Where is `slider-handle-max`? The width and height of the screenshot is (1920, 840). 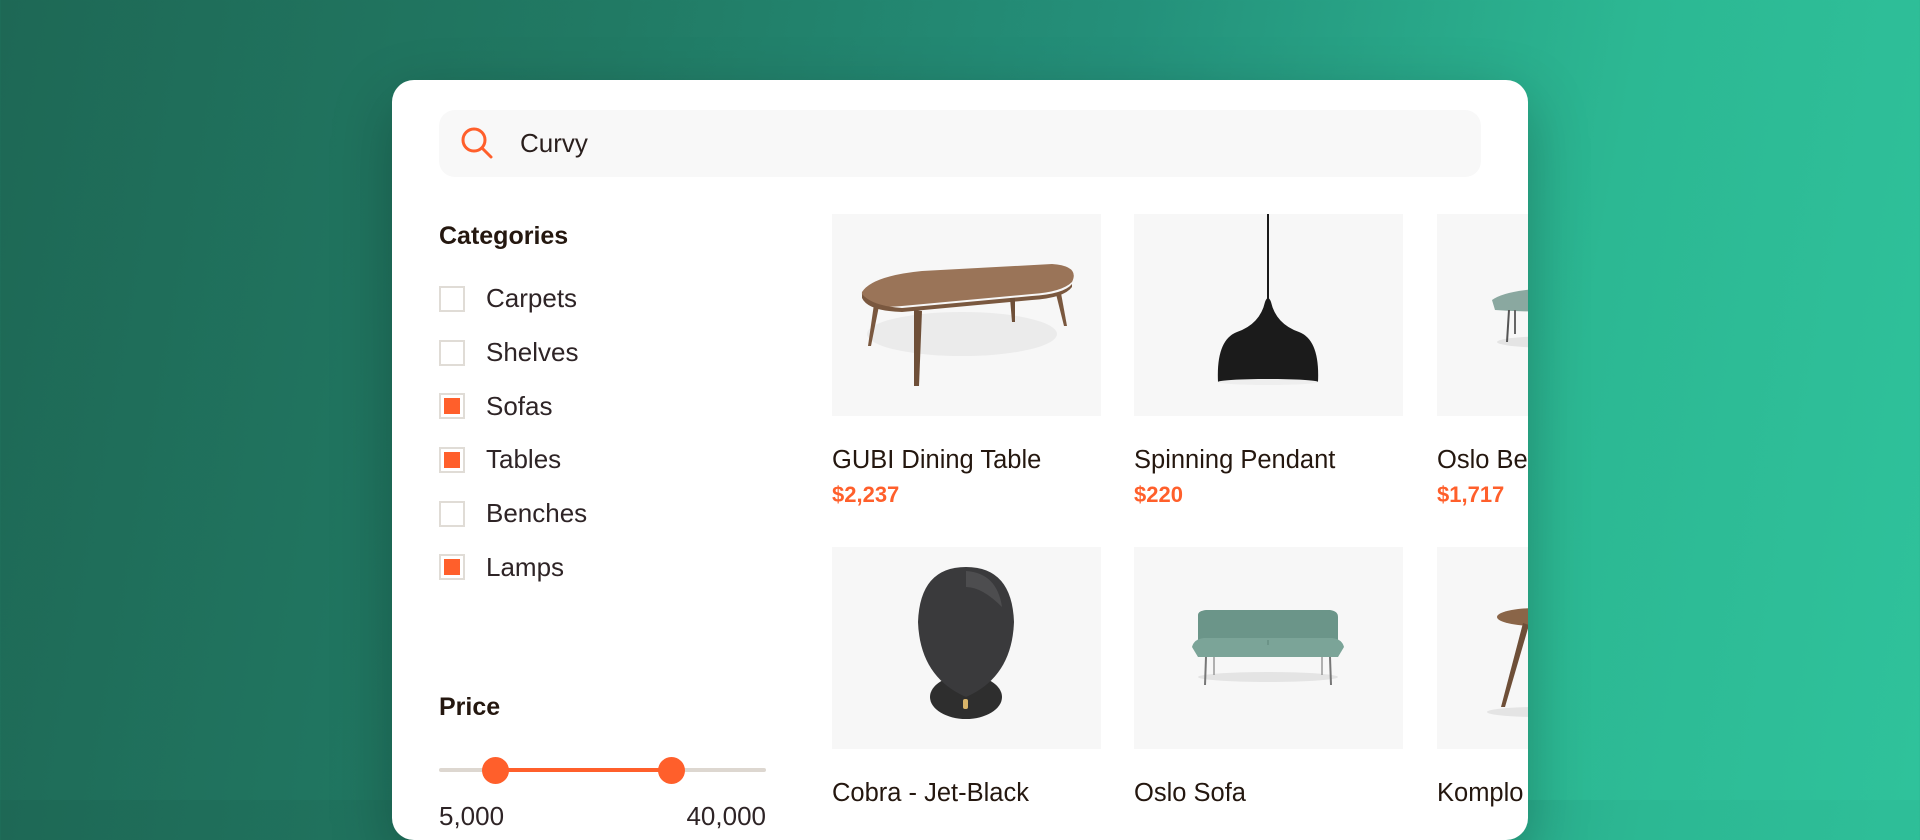 slider-handle-max is located at coordinates (672, 770).